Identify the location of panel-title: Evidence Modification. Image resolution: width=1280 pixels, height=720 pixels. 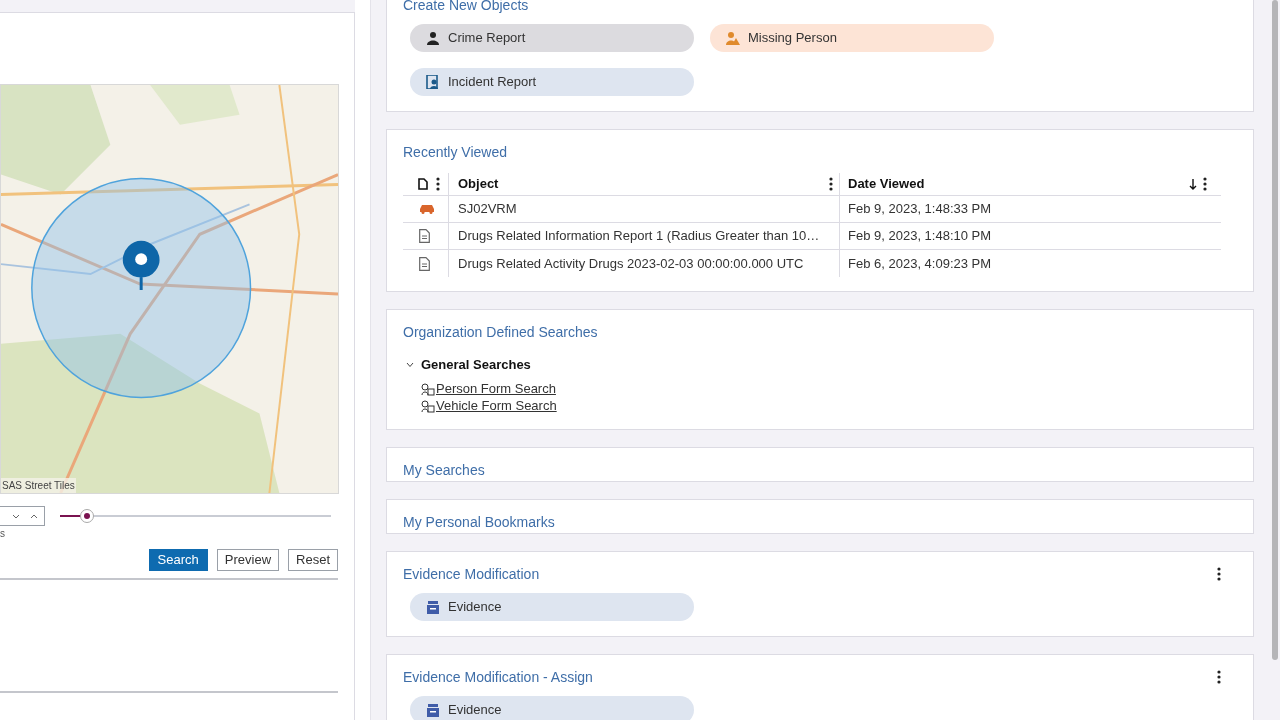
(471, 574).